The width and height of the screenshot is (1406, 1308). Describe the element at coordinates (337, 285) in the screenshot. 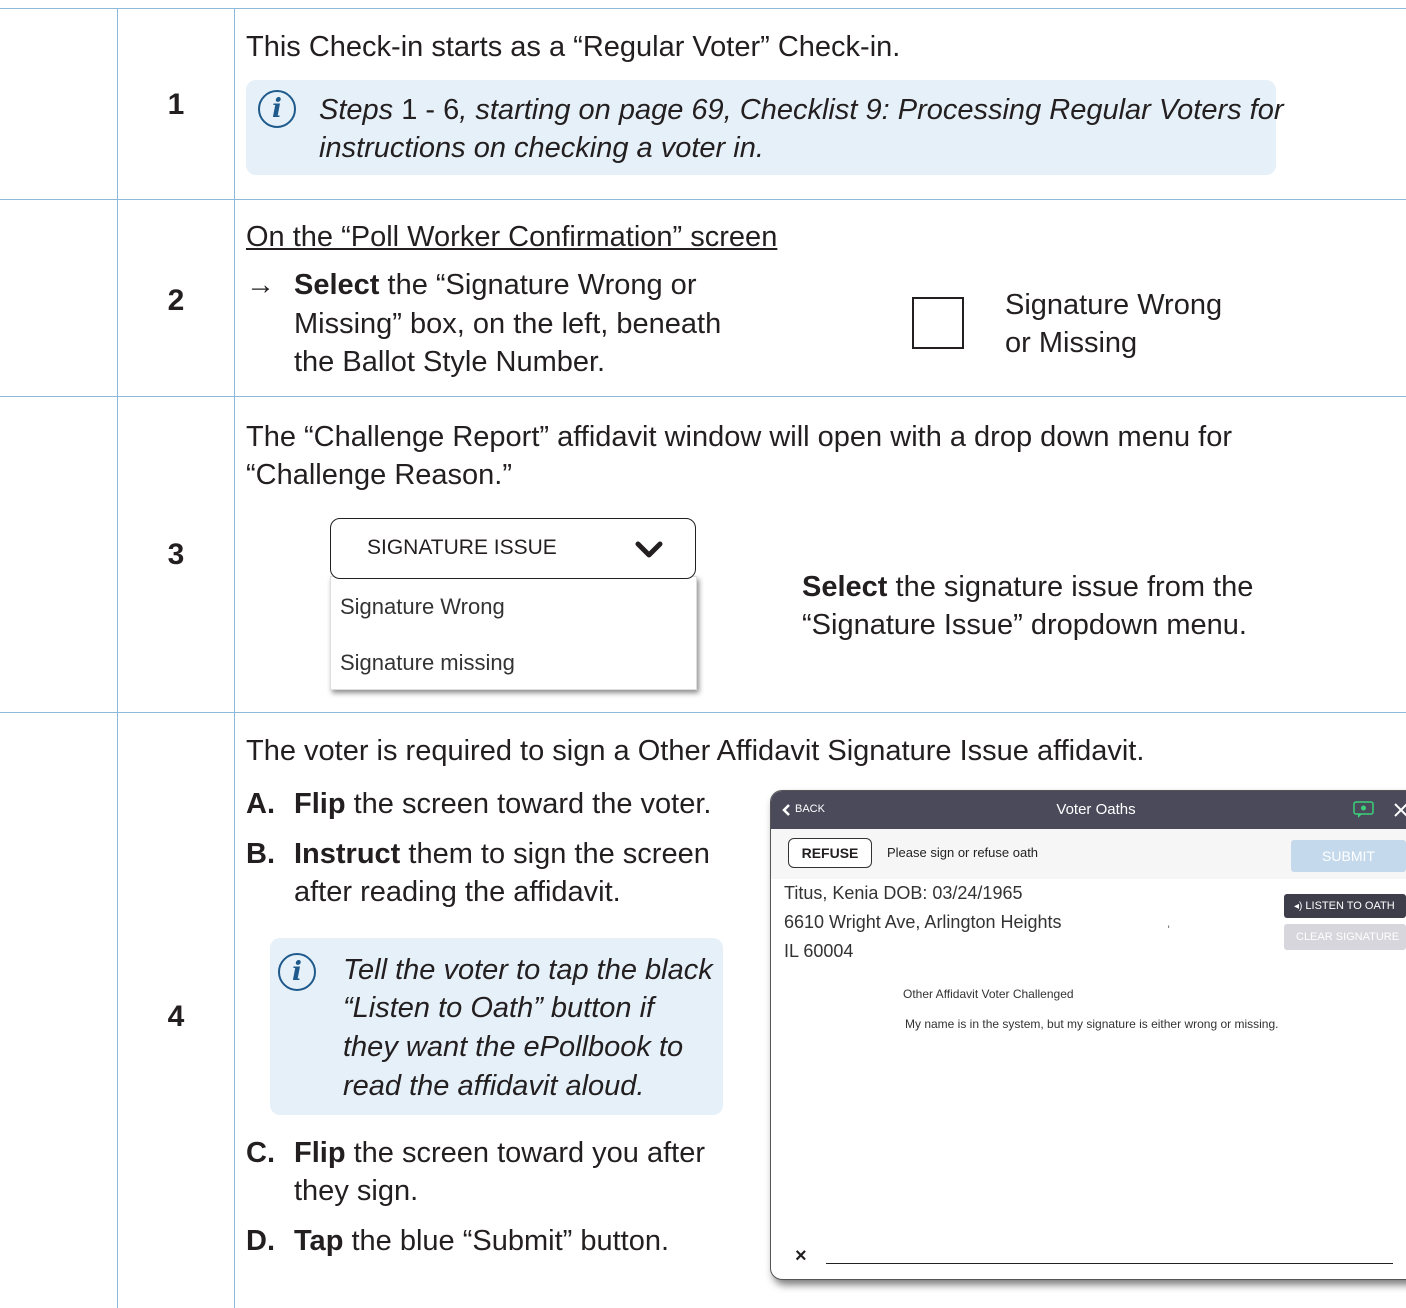

I see `step2-select-bold: Select` at that location.